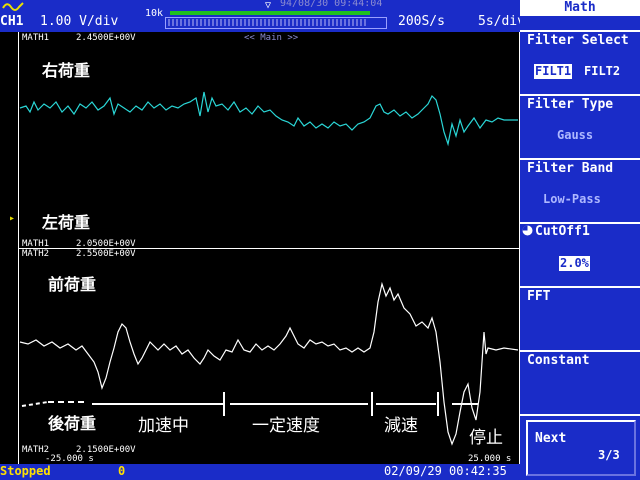 The image size is (640, 480). What do you see at coordinates (574, 263) in the screenshot?
I see `cutoff-value: 2.0%` at bounding box center [574, 263].